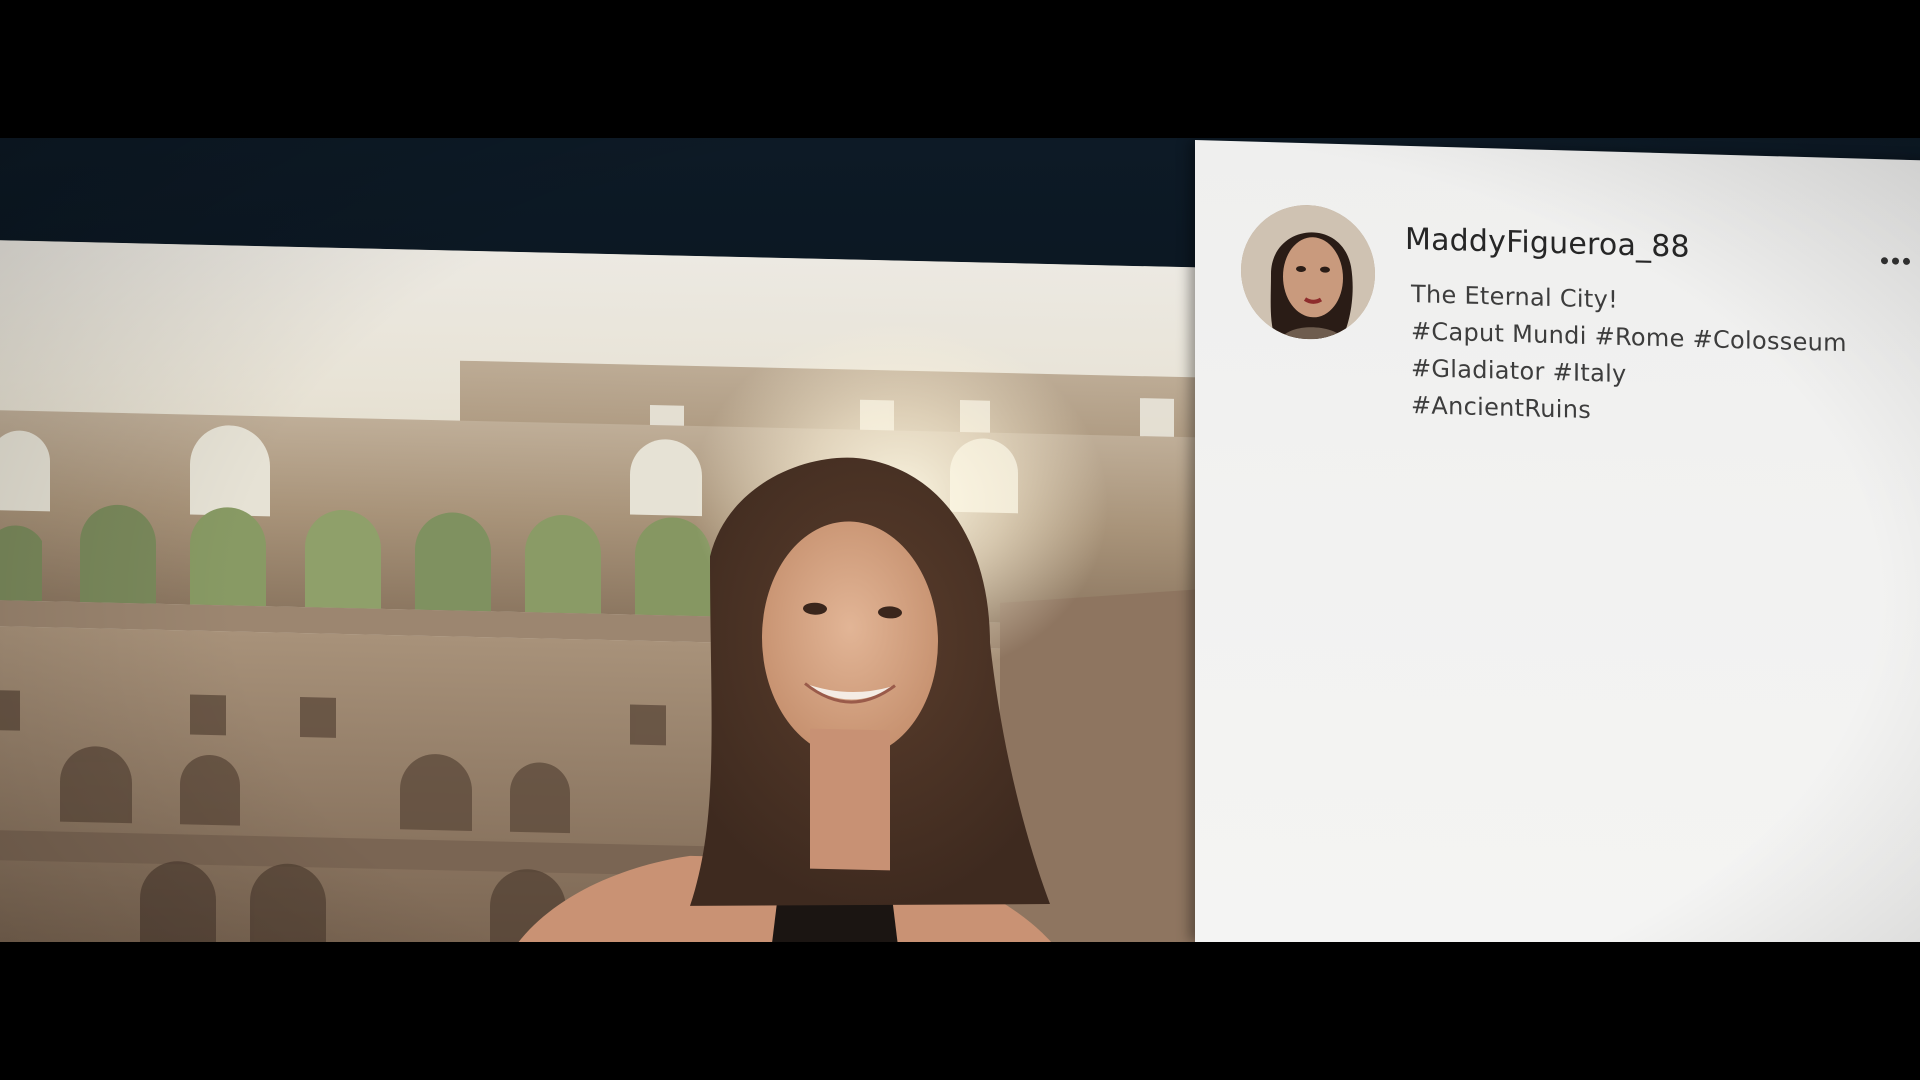 The image size is (1920, 1080). What do you see at coordinates (960, 69) in the screenshot?
I see `letterbox-top` at bounding box center [960, 69].